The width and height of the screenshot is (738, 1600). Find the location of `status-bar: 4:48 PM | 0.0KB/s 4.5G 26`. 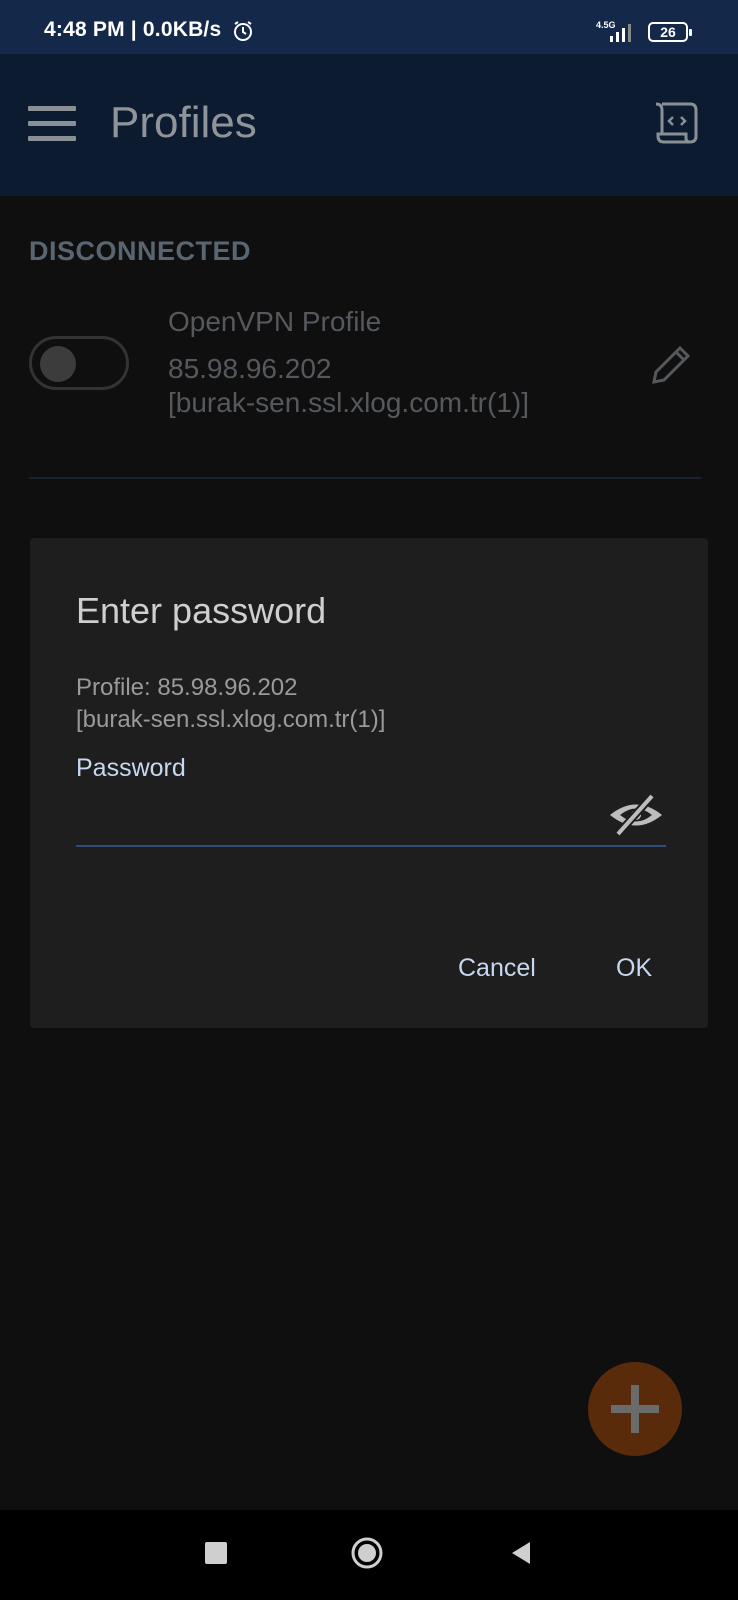

status-bar: 4:48 PM | 0.0KB/s 4.5G 26 is located at coordinates (369, 27).